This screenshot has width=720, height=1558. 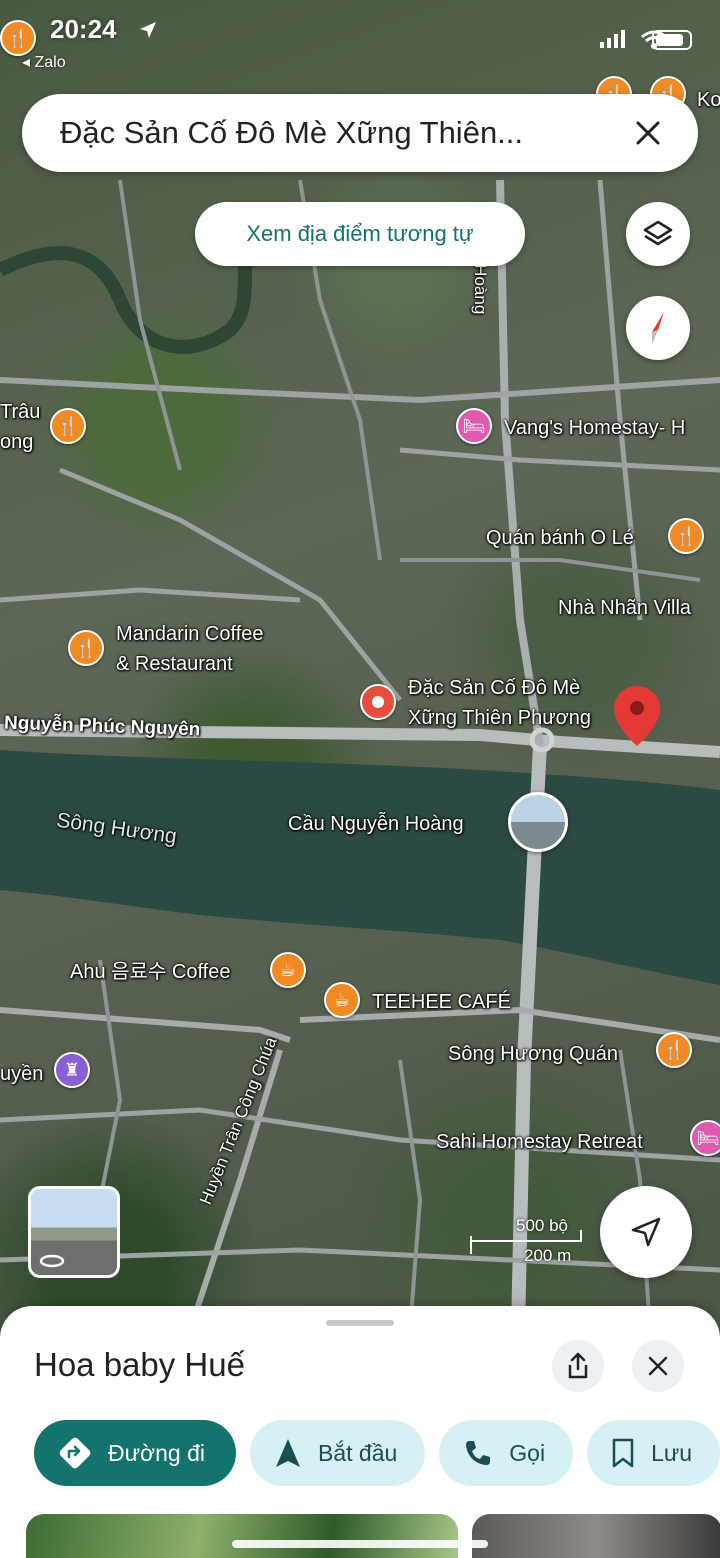 I want to click on directions-label: Đường đi, so click(x=156, y=1452).